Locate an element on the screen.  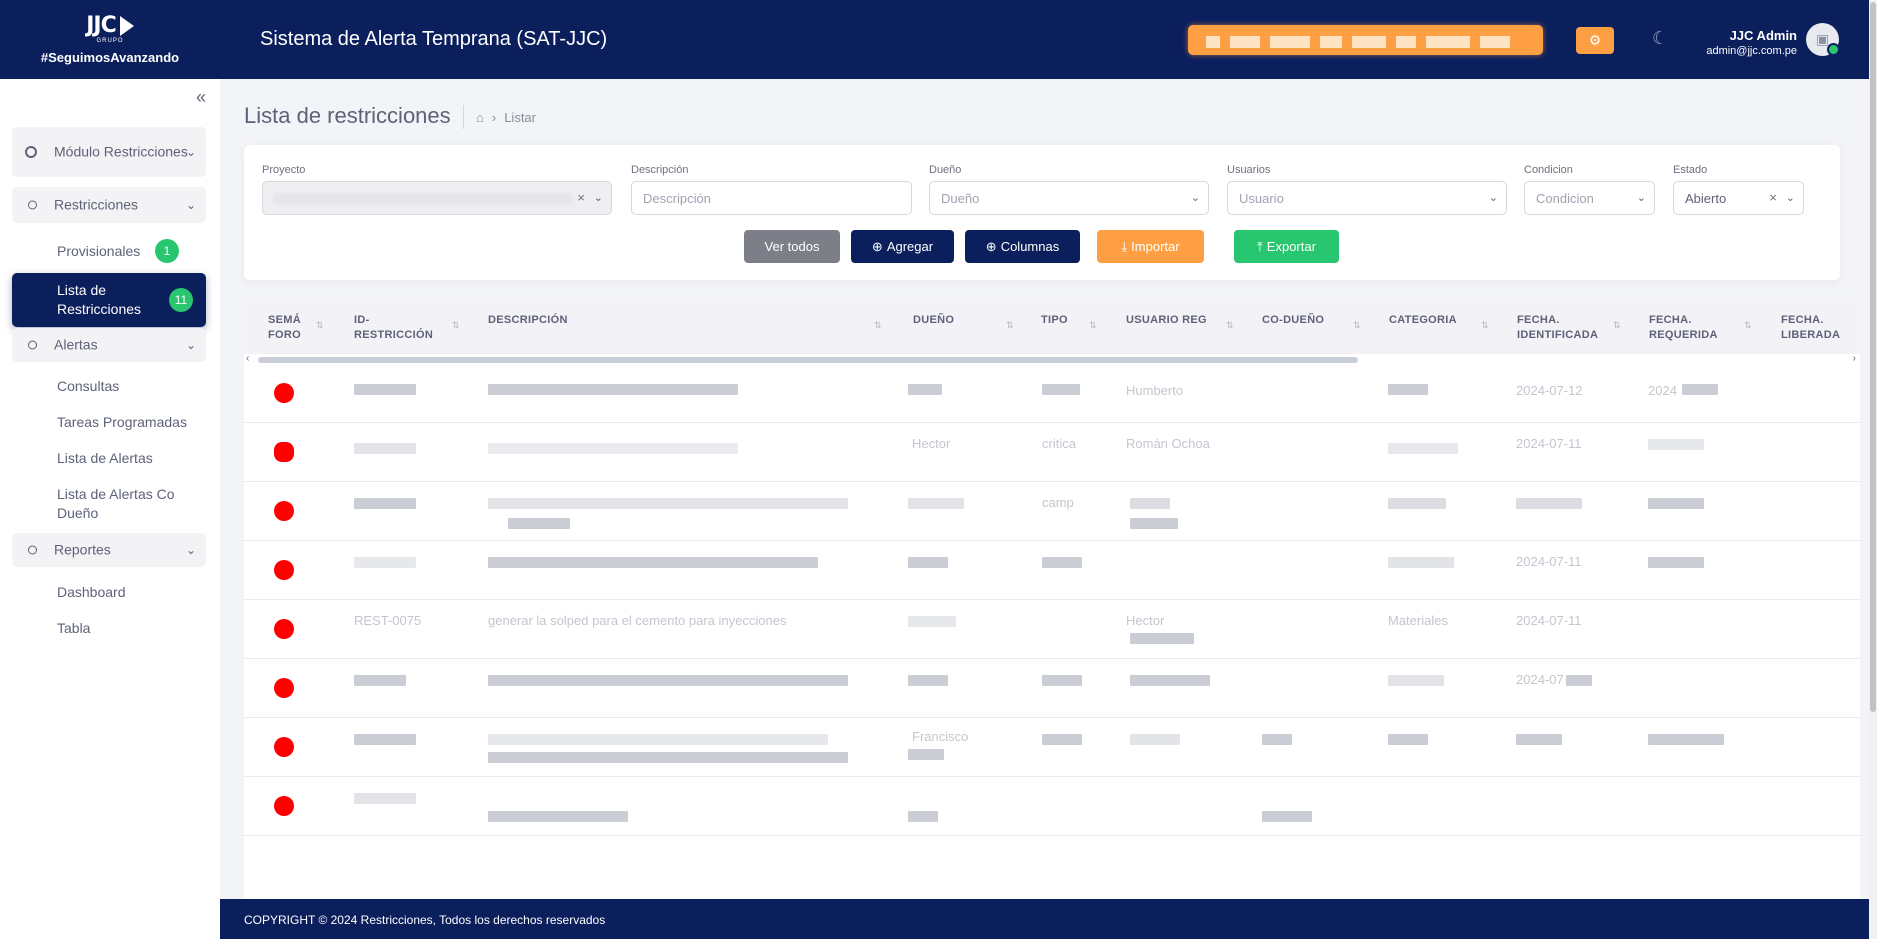
sidebar-group-restricciones: Restricciones ⌄ is located at coordinates (109, 205).